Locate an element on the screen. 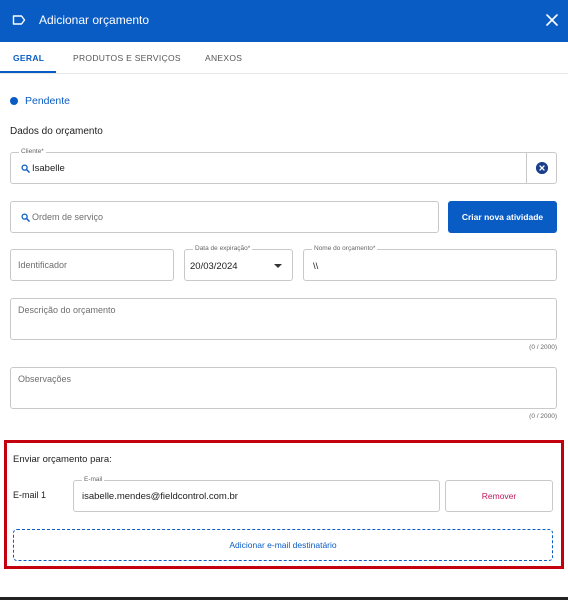  description-char-counter: (0 / 2000) is located at coordinates (543, 347).